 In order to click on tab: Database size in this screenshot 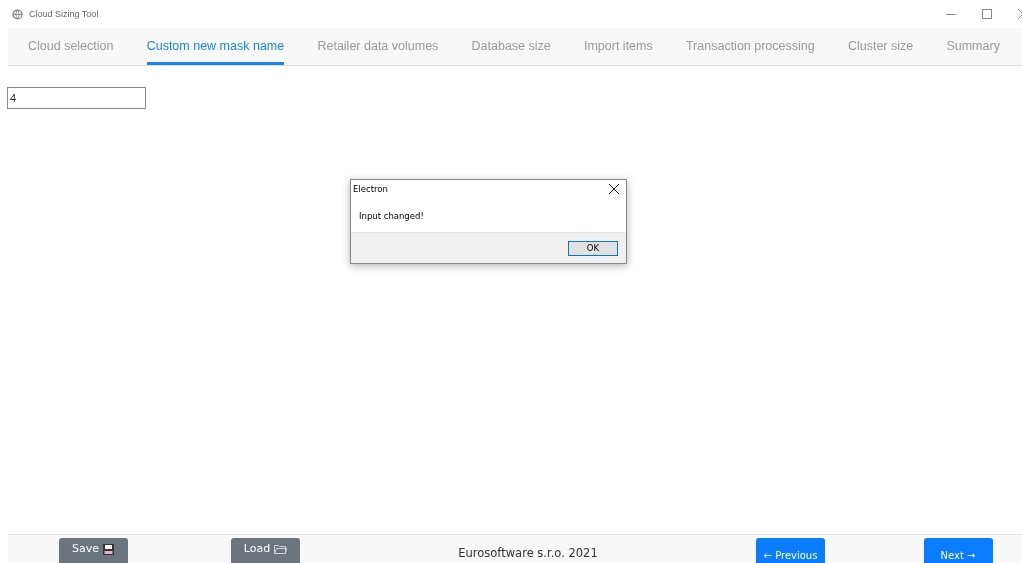, I will do `click(511, 46)`.